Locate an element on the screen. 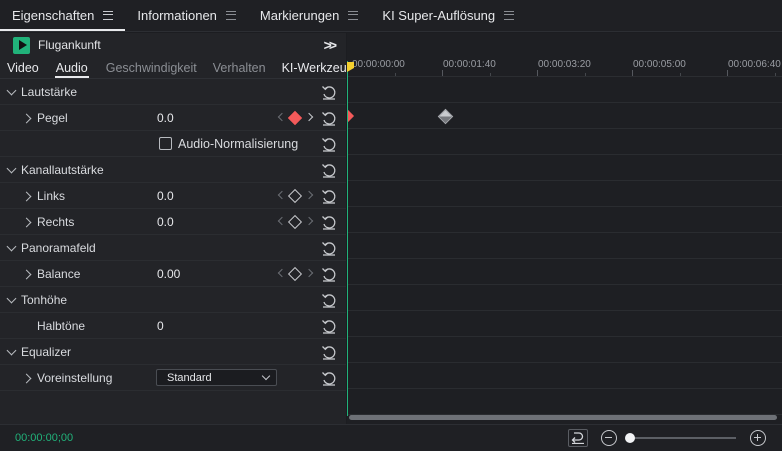 The width and height of the screenshot is (782, 451). section-lautstaerke: Lautstärke is located at coordinates (173, 92).